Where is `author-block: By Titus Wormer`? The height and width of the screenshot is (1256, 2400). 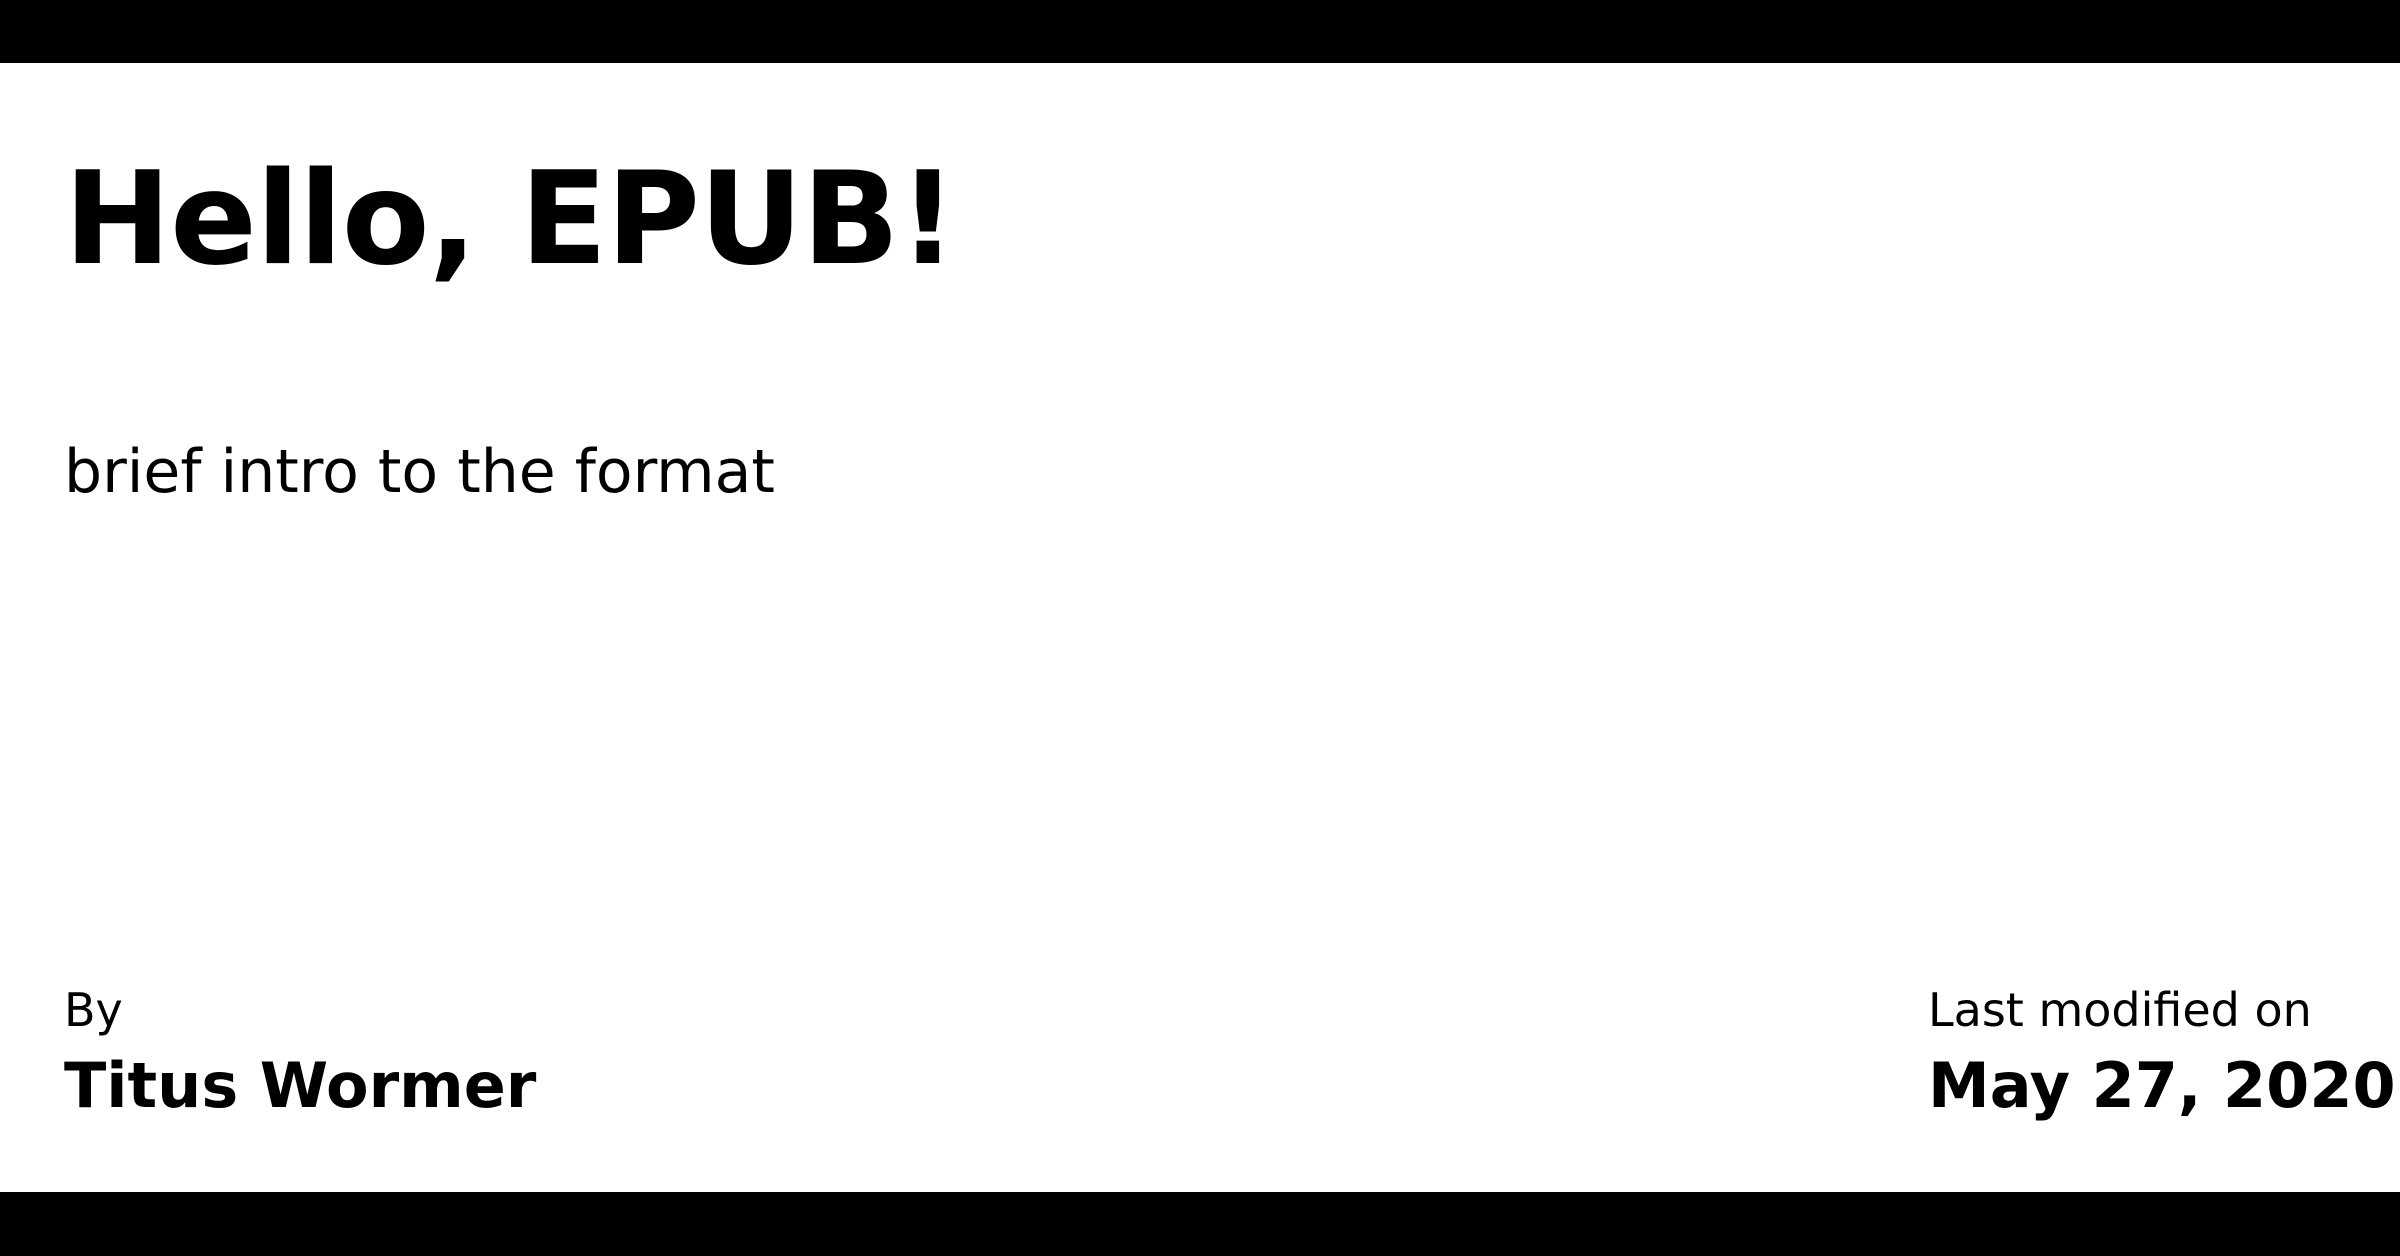 author-block: By Titus Wormer is located at coordinates (300, 1053).